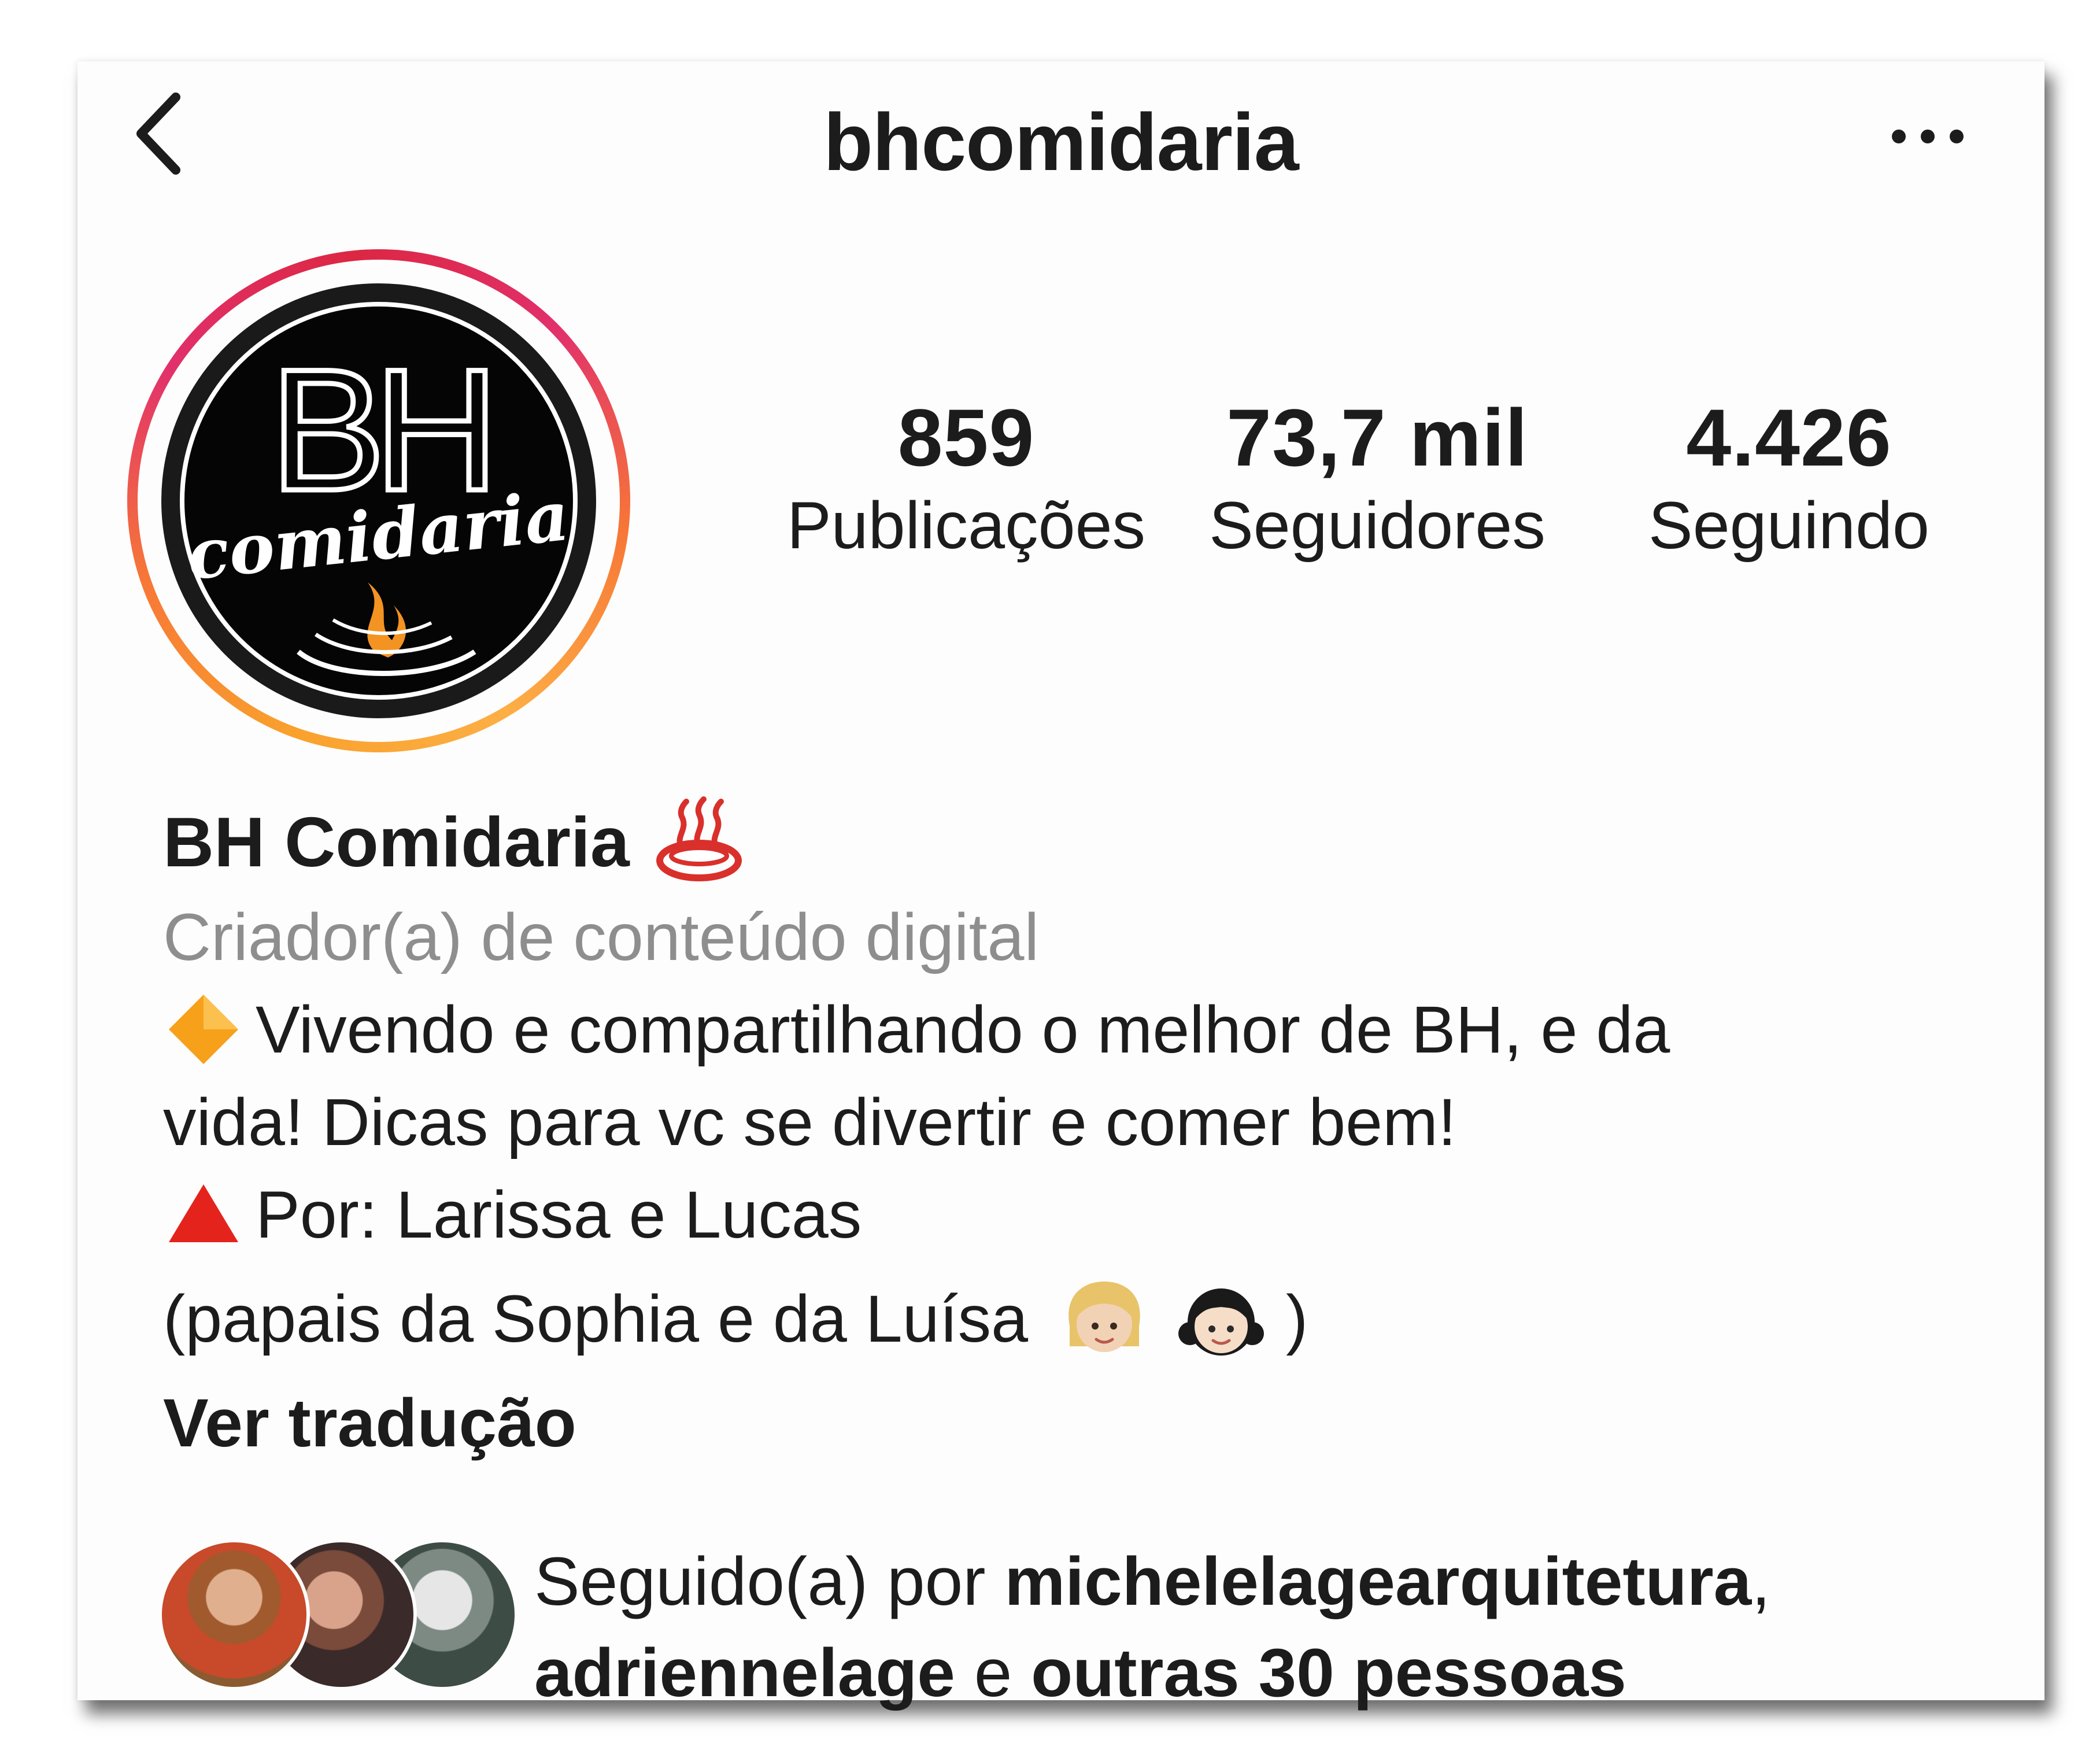 The image size is (2100, 1754). Describe the element at coordinates (1221, 1322) in the screenshot. I see `dark-hair-girl-icon` at that location.